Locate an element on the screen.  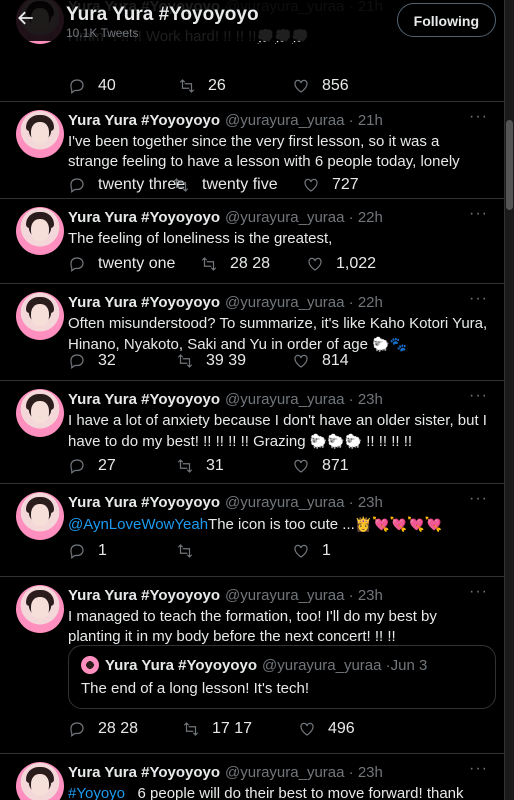
quote-author-name: Yura Yura #Yoyoyoyo is located at coordinates (181, 665).